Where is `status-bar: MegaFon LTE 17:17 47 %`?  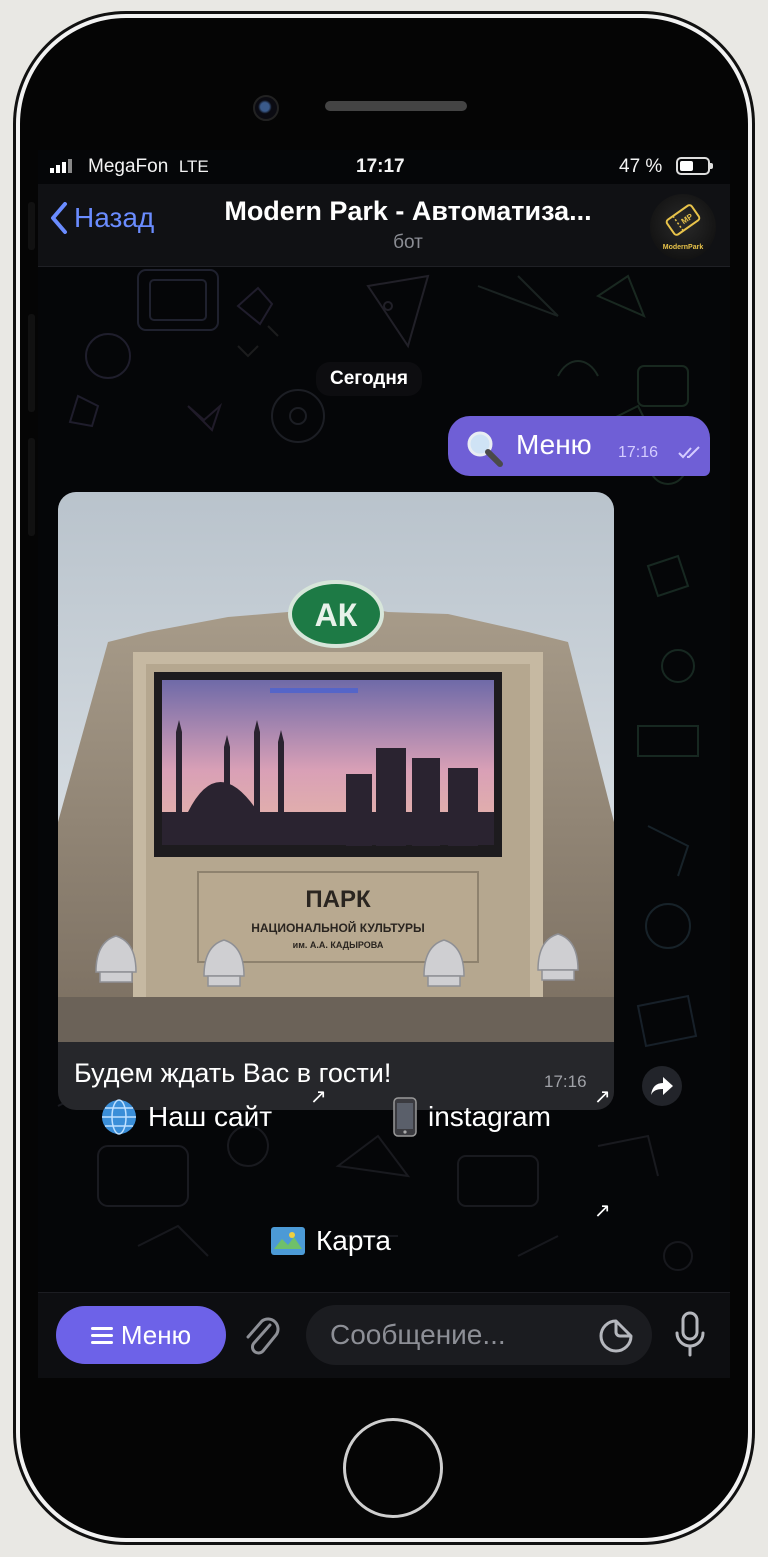 status-bar: MegaFon LTE 17:17 47 % is located at coordinates (384, 167).